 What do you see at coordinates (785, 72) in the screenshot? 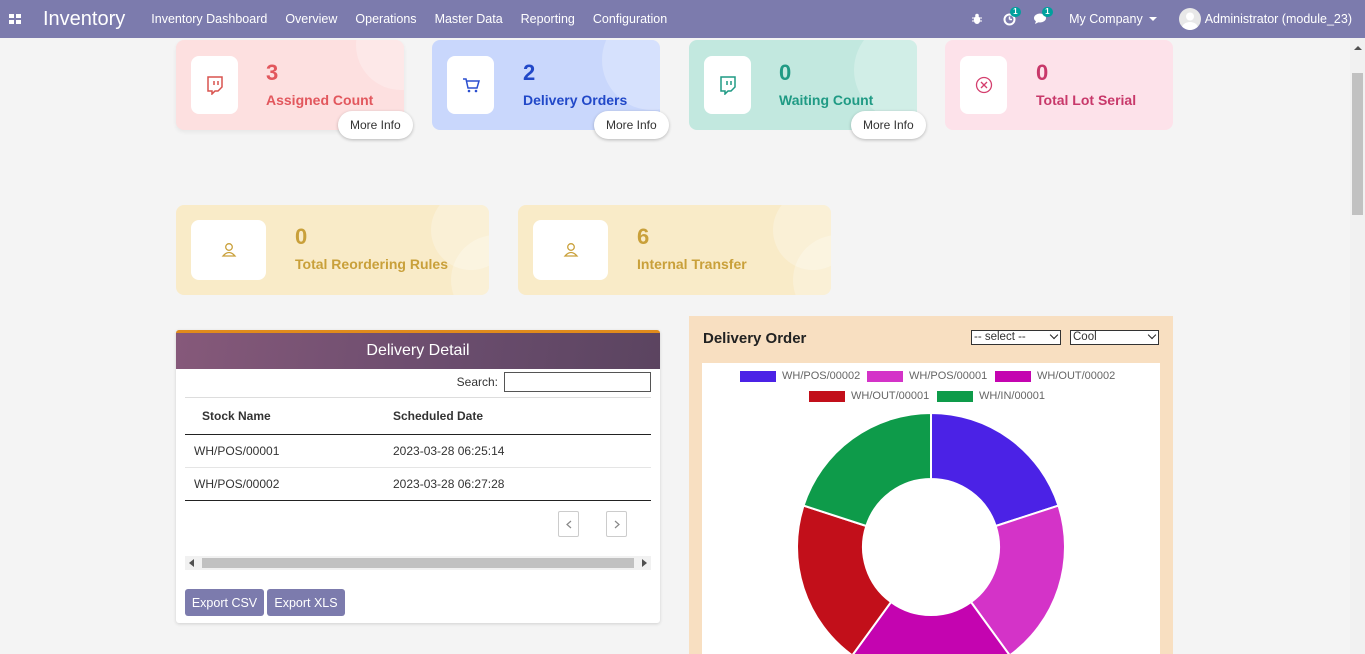
I see `waiting-count-value: 0` at bounding box center [785, 72].